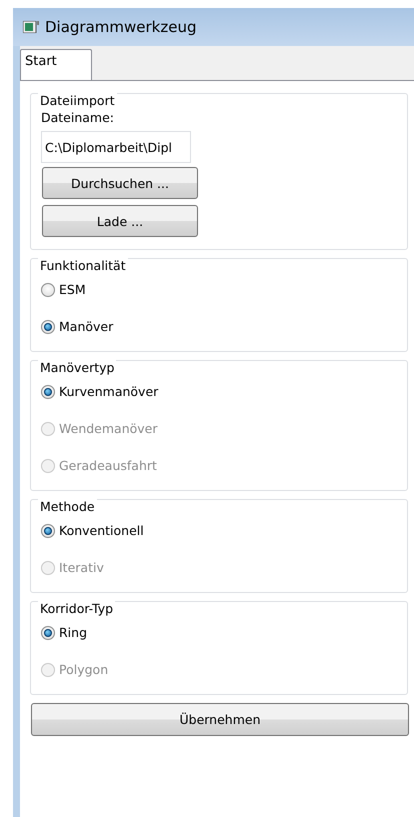 Image resolution: width=414 pixels, height=817 pixels. Describe the element at coordinates (72, 289) in the screenshot. I see `radio-label: ESM` at that location.